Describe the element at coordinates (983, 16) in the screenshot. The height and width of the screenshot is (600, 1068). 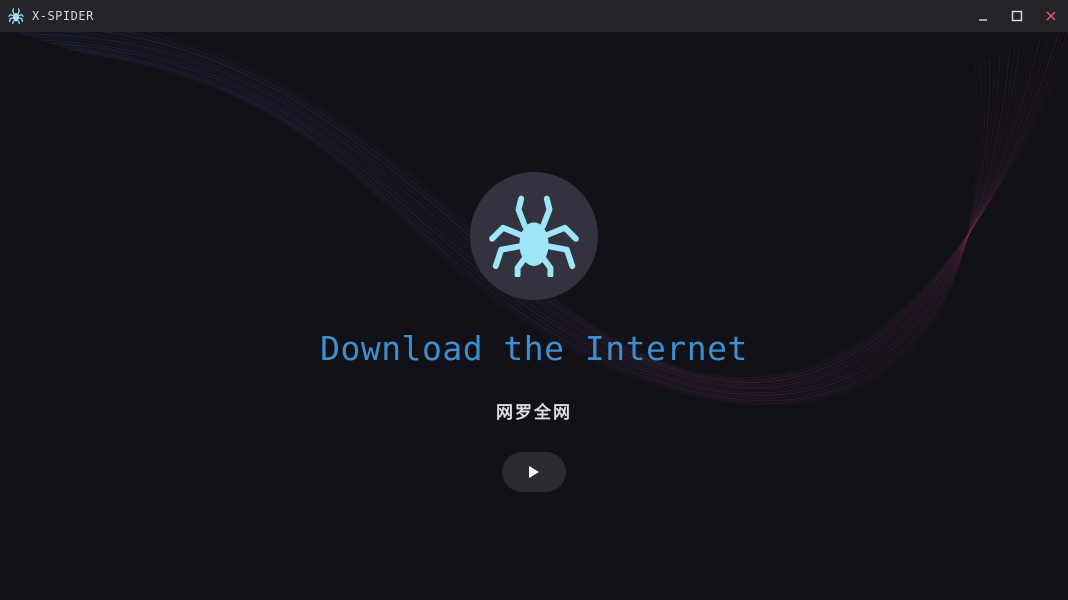
I see `minimize-button` at that location.